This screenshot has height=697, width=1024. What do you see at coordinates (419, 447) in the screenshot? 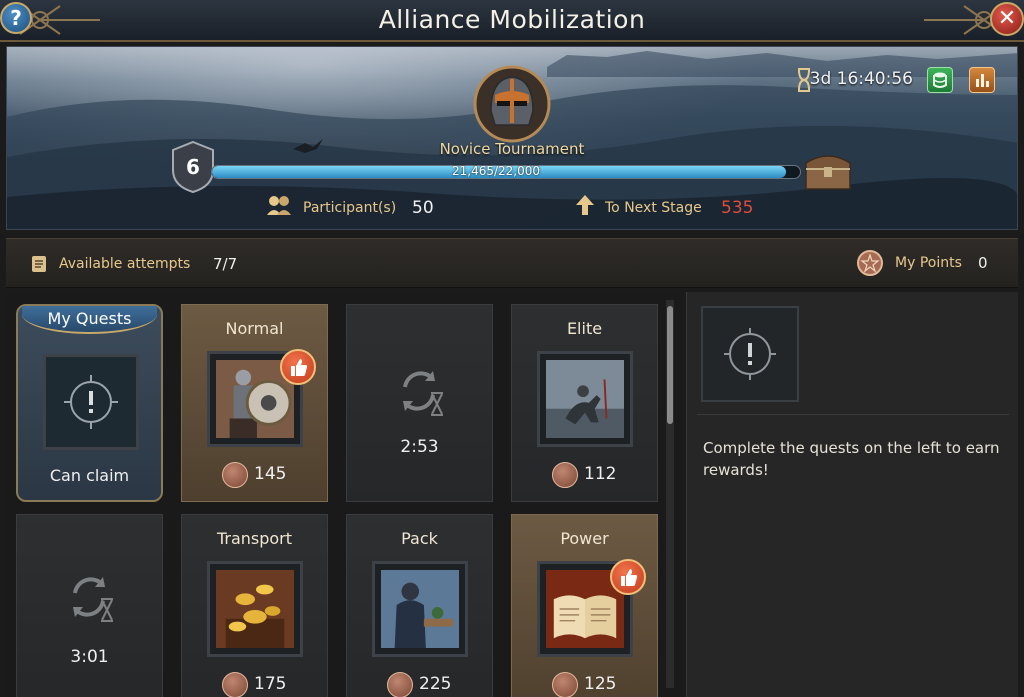
I see `cooldown-timer: 2:53` at bounding box center [419, 447].